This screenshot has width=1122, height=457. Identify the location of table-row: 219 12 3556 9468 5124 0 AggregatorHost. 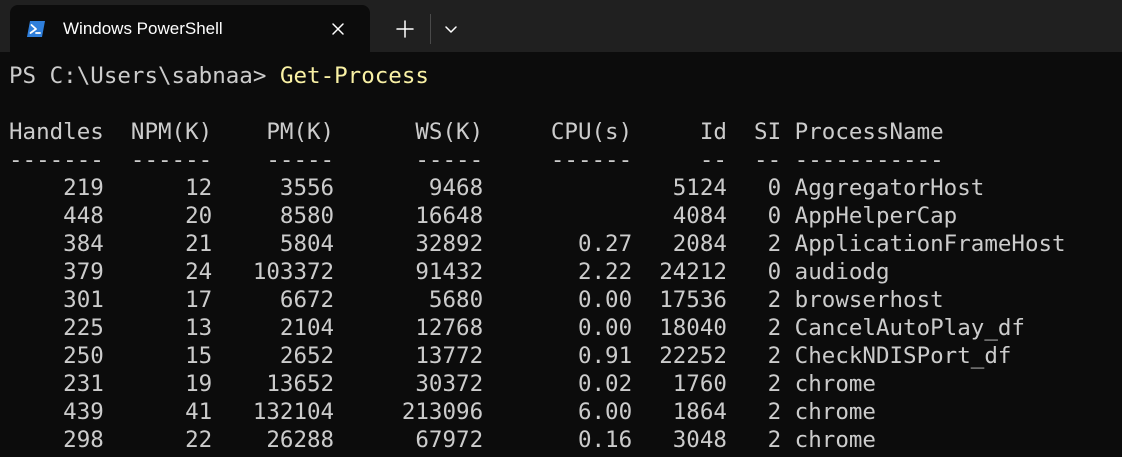
(497, 188).